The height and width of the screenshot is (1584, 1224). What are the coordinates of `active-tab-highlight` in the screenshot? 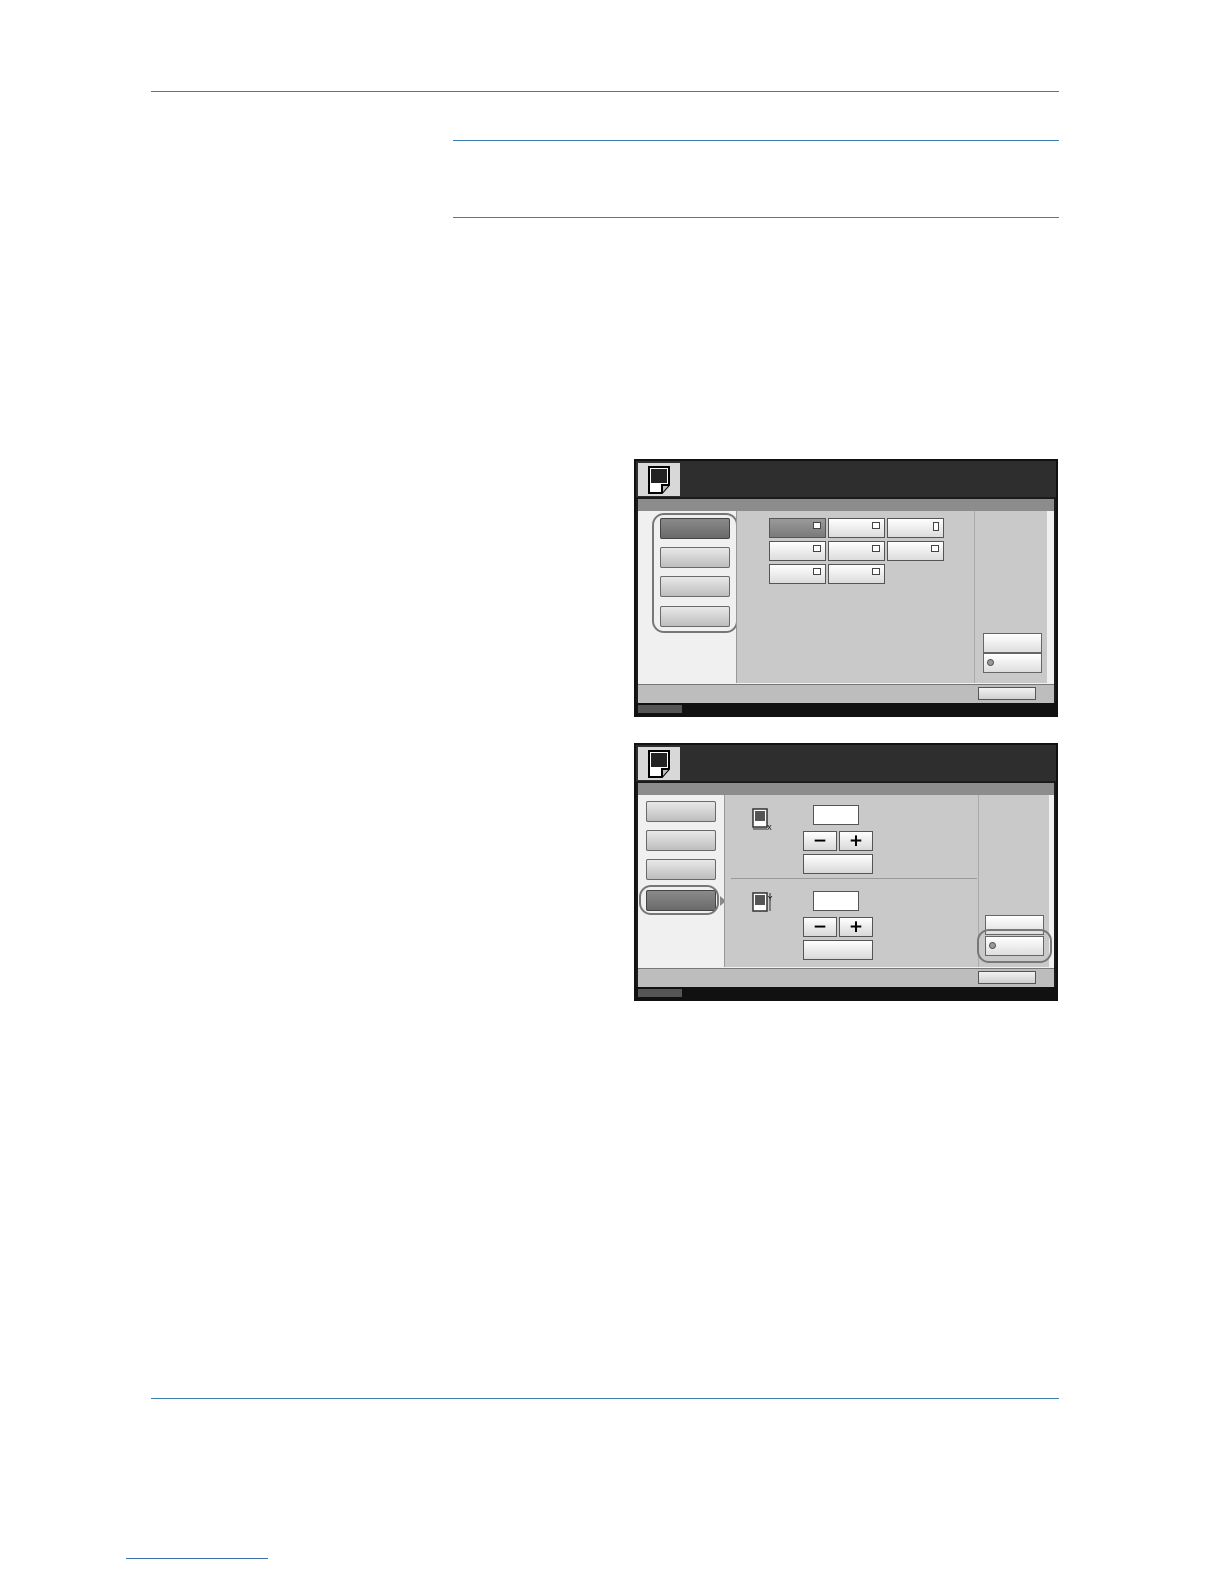 It's located at (679, 900).